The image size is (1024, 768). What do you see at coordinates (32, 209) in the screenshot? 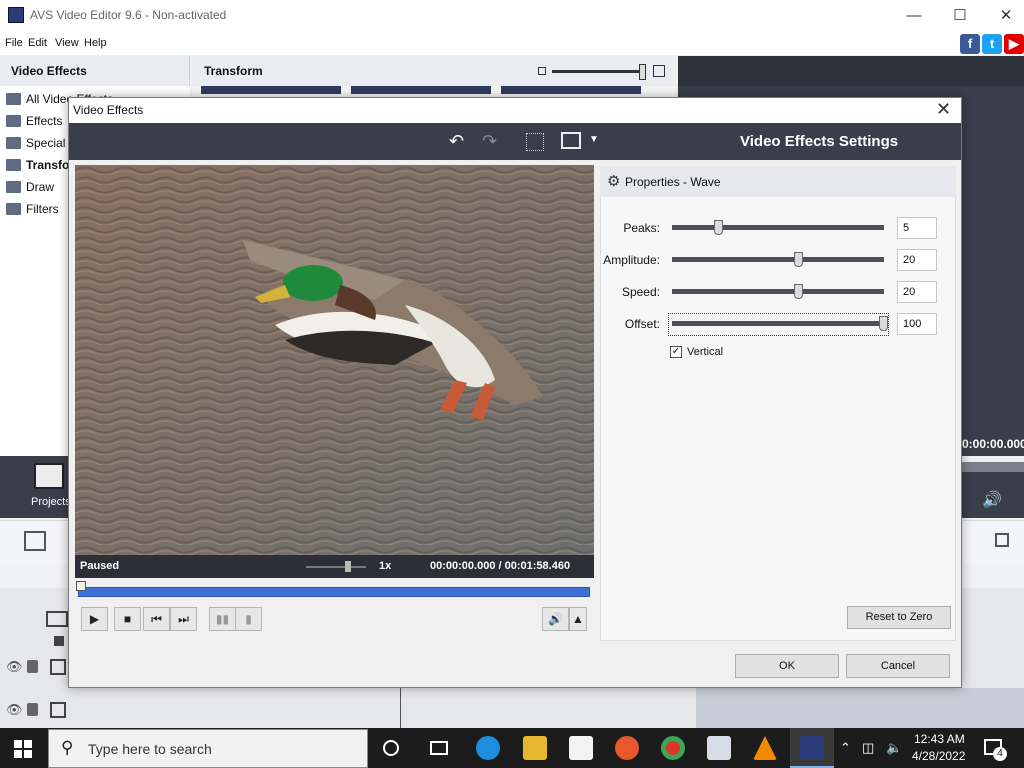
I see `tree-item-filters: Filters` at bounding box center [32, 209].